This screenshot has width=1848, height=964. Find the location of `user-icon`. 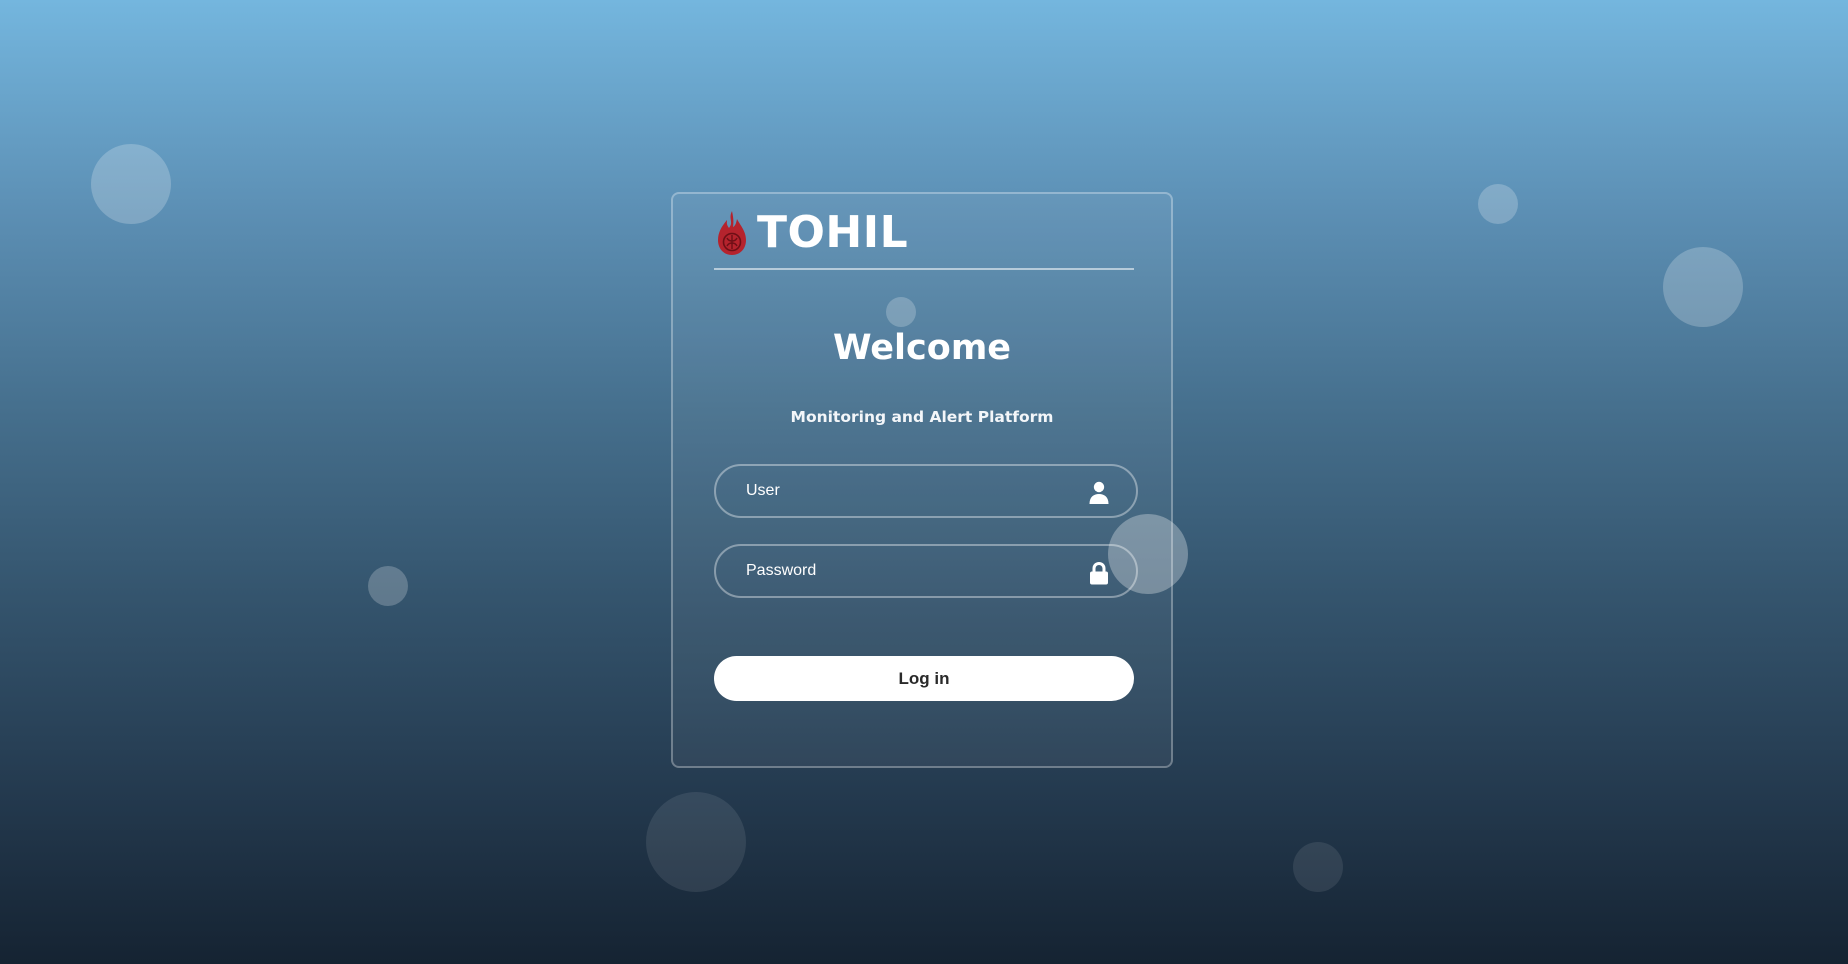

user-icon is located at coordinates (1099, 493).